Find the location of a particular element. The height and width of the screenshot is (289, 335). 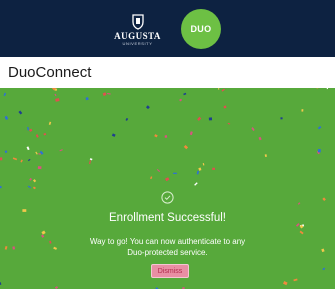

university-subtitle: UNIVERSITY is located at coordinates (137, 43).